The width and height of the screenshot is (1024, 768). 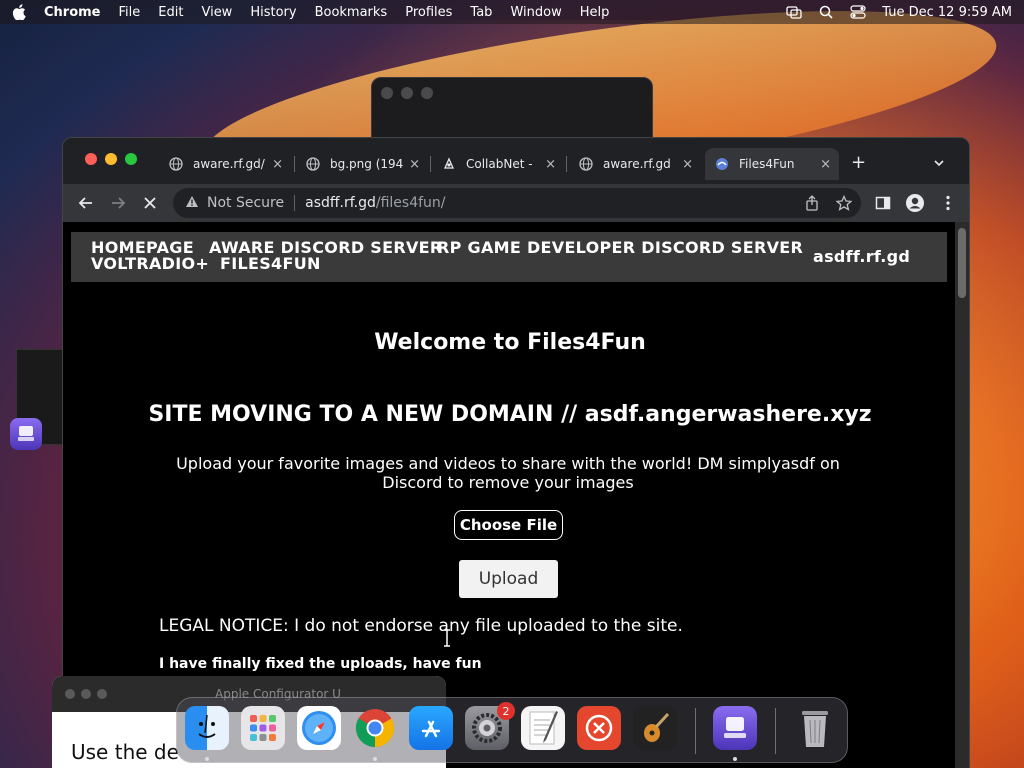 What do you see at coordinates (367, 164) in the screenshot?
I see `tab-title: bg.png (194` at bounding box center [367, 164].